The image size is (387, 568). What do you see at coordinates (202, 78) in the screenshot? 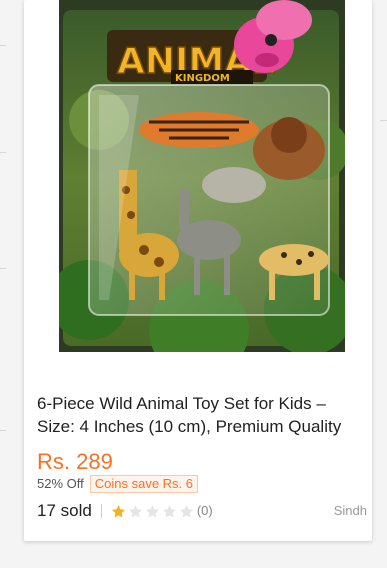
I see `package-subtitle-text: KINGDOM` at bounding box center [202, 78].